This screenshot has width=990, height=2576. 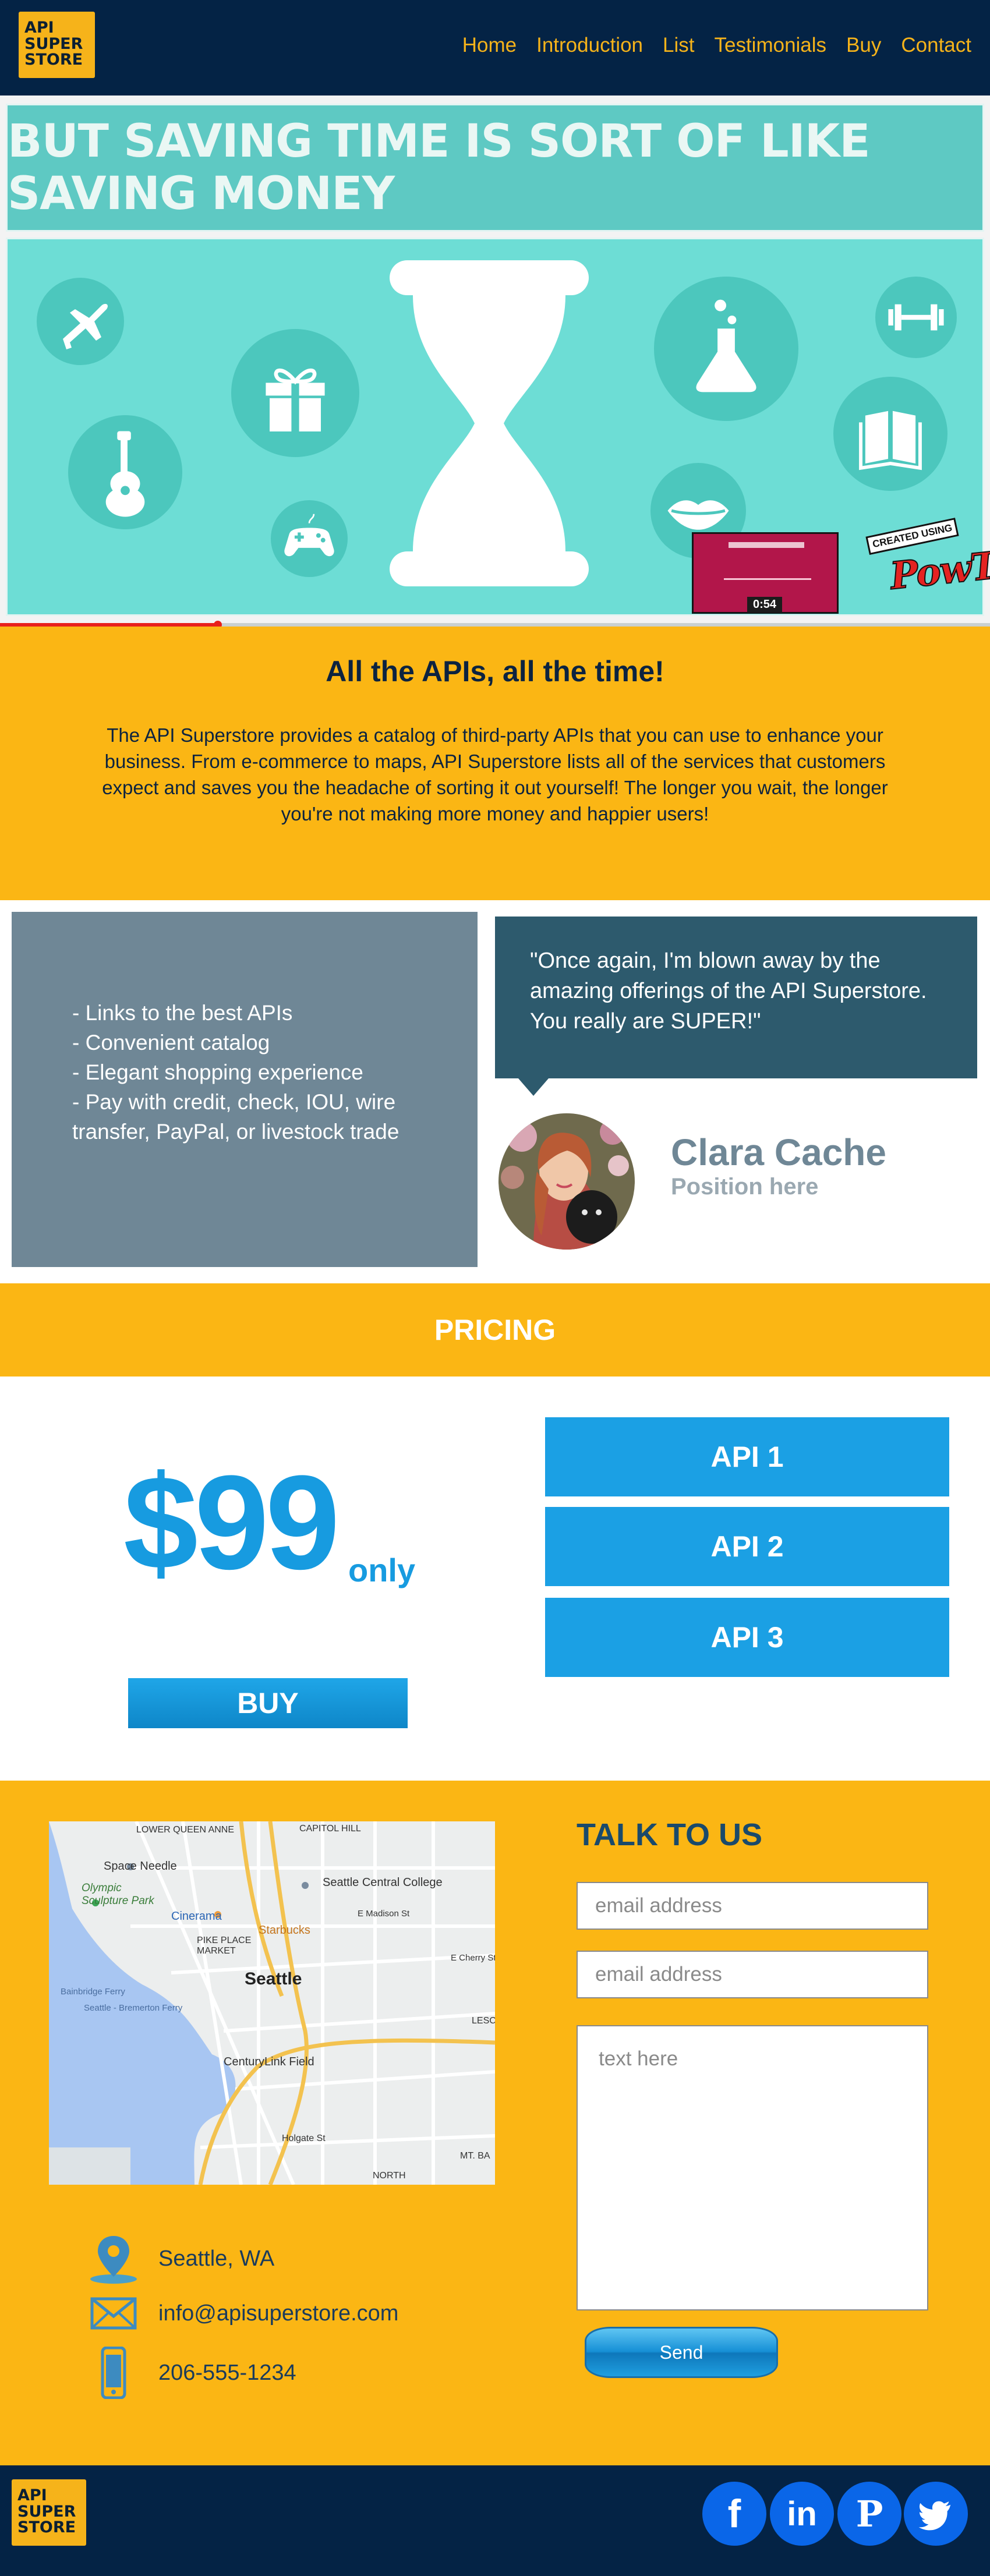 I want to click on email-field, so click(x=752, y=1906).